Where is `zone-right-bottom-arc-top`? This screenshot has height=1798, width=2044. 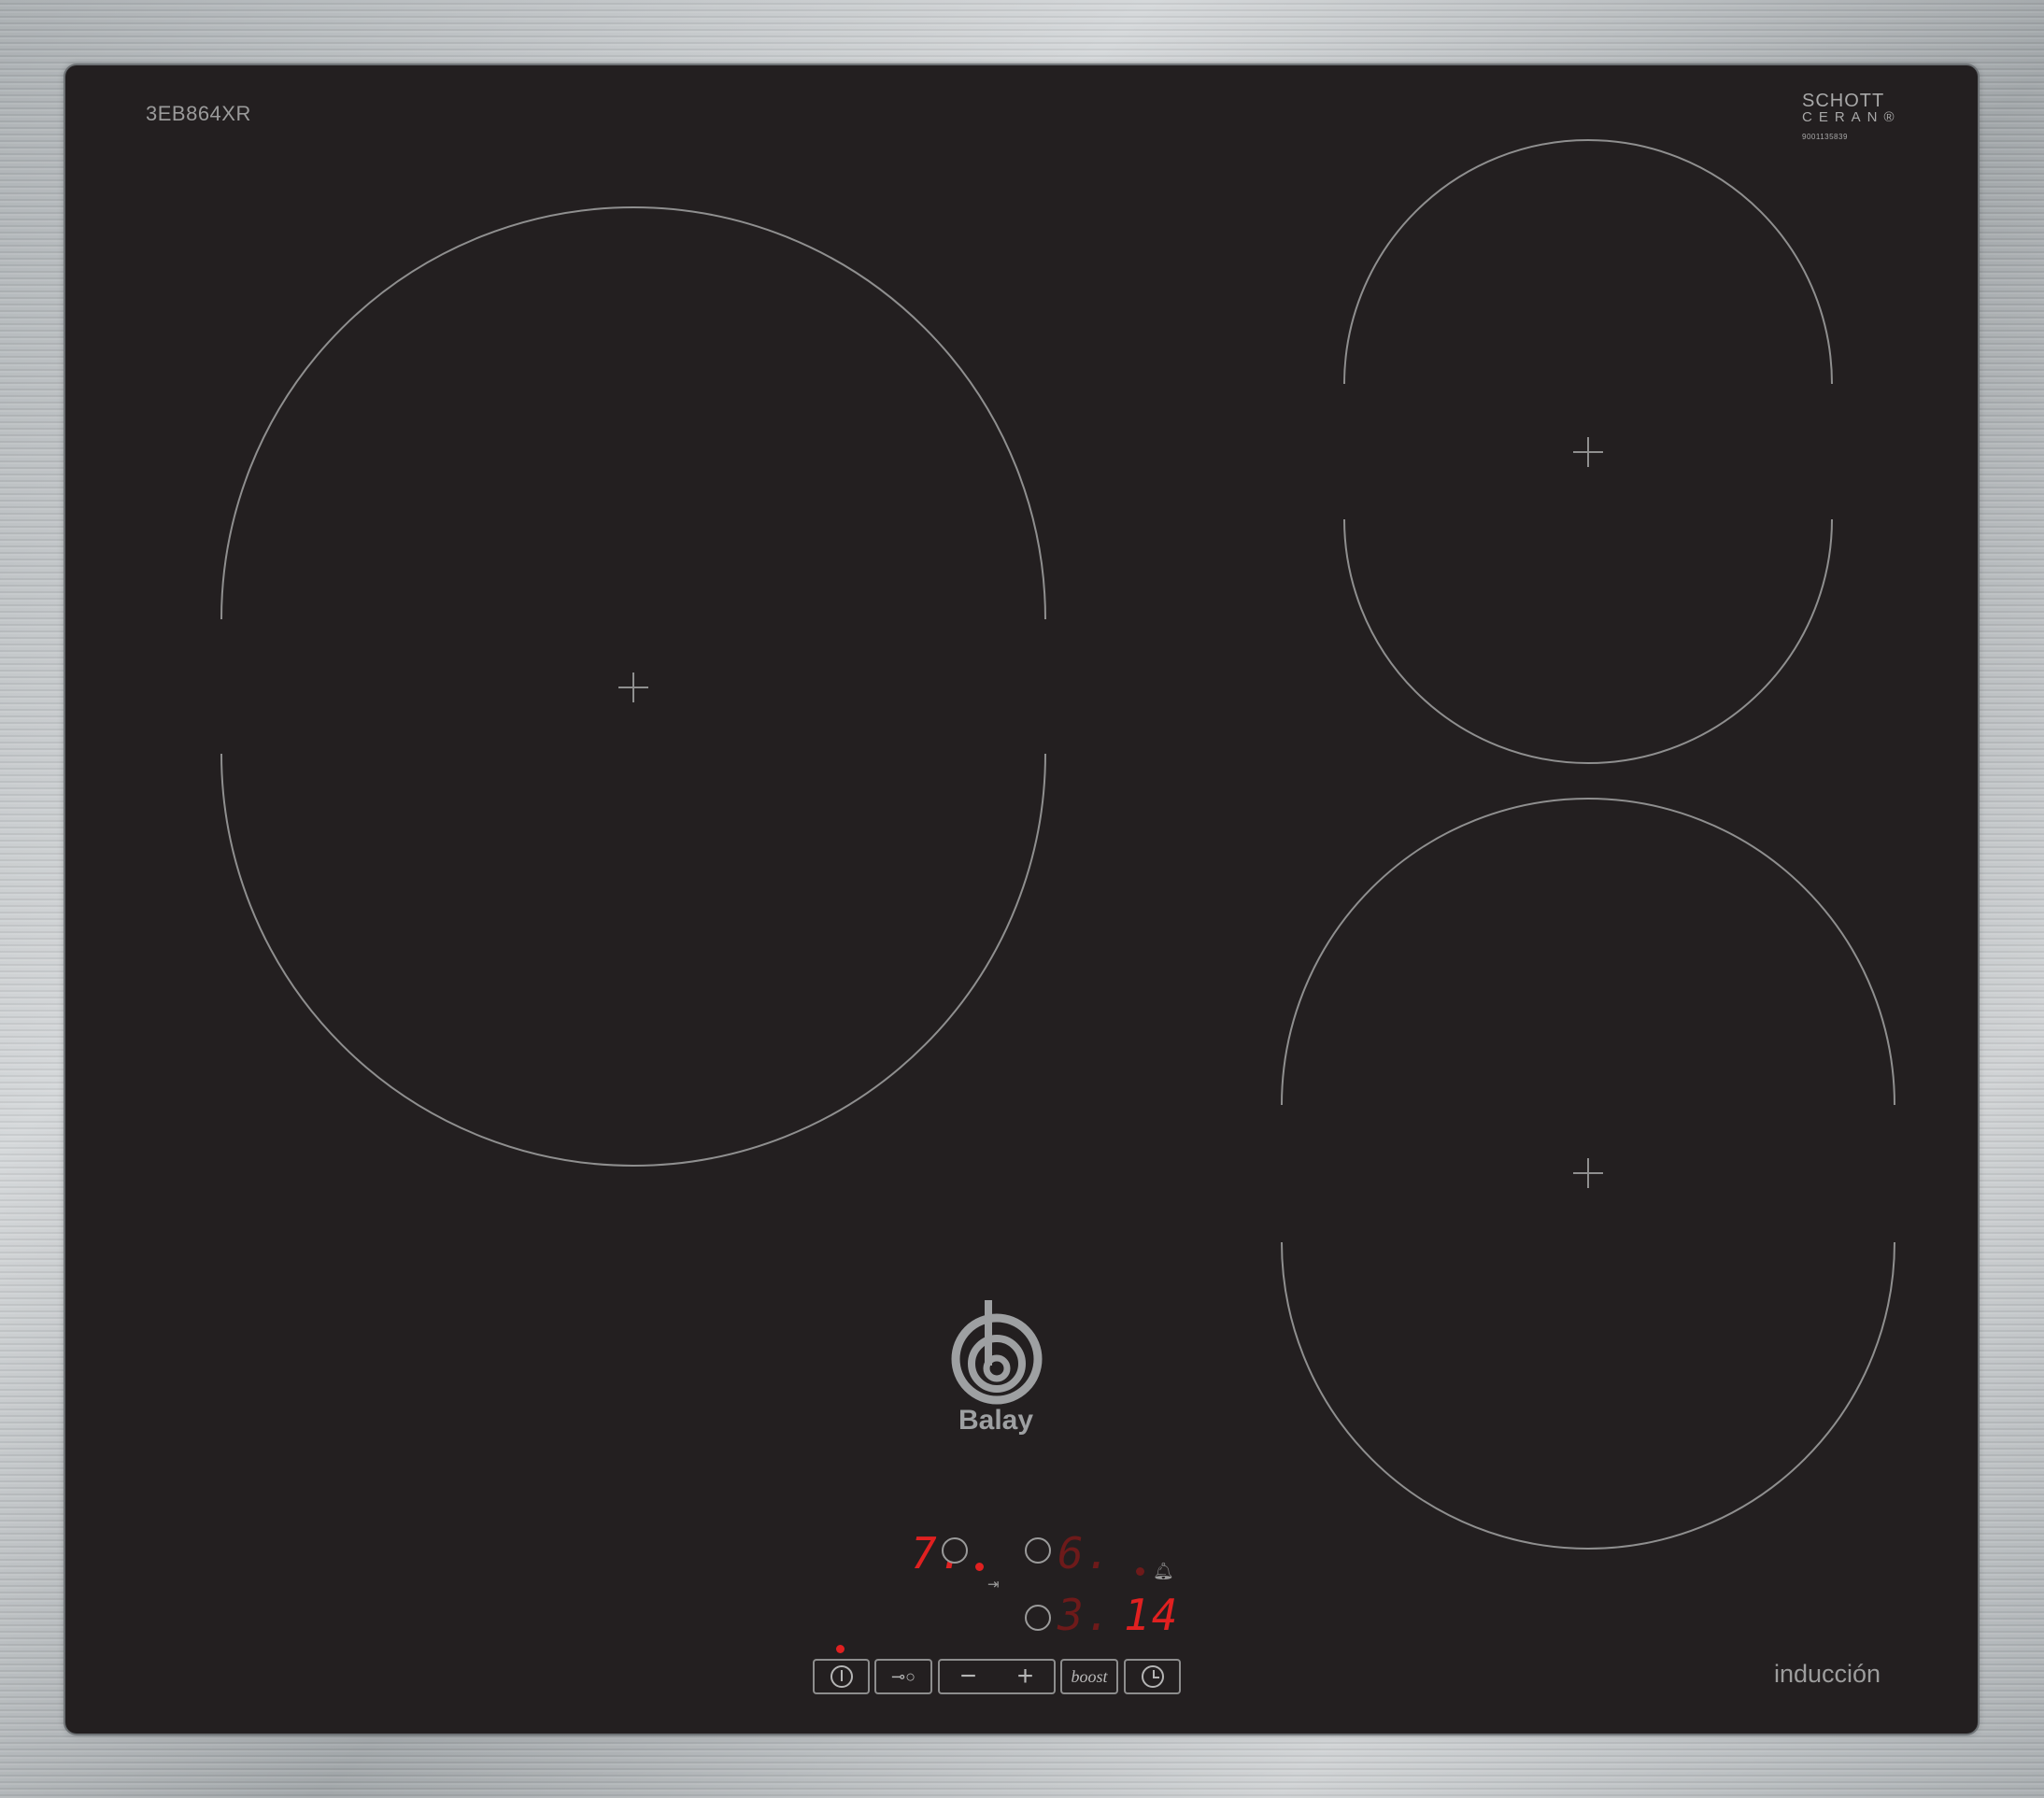
zone-right-bottom-arc-top is located at coordinates (1588, 952).